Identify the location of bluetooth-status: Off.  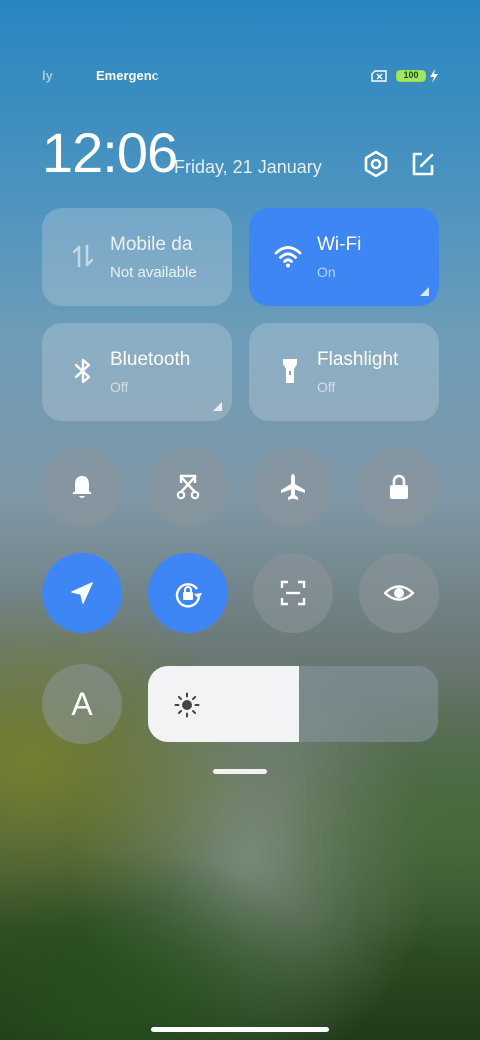
(119, 387).